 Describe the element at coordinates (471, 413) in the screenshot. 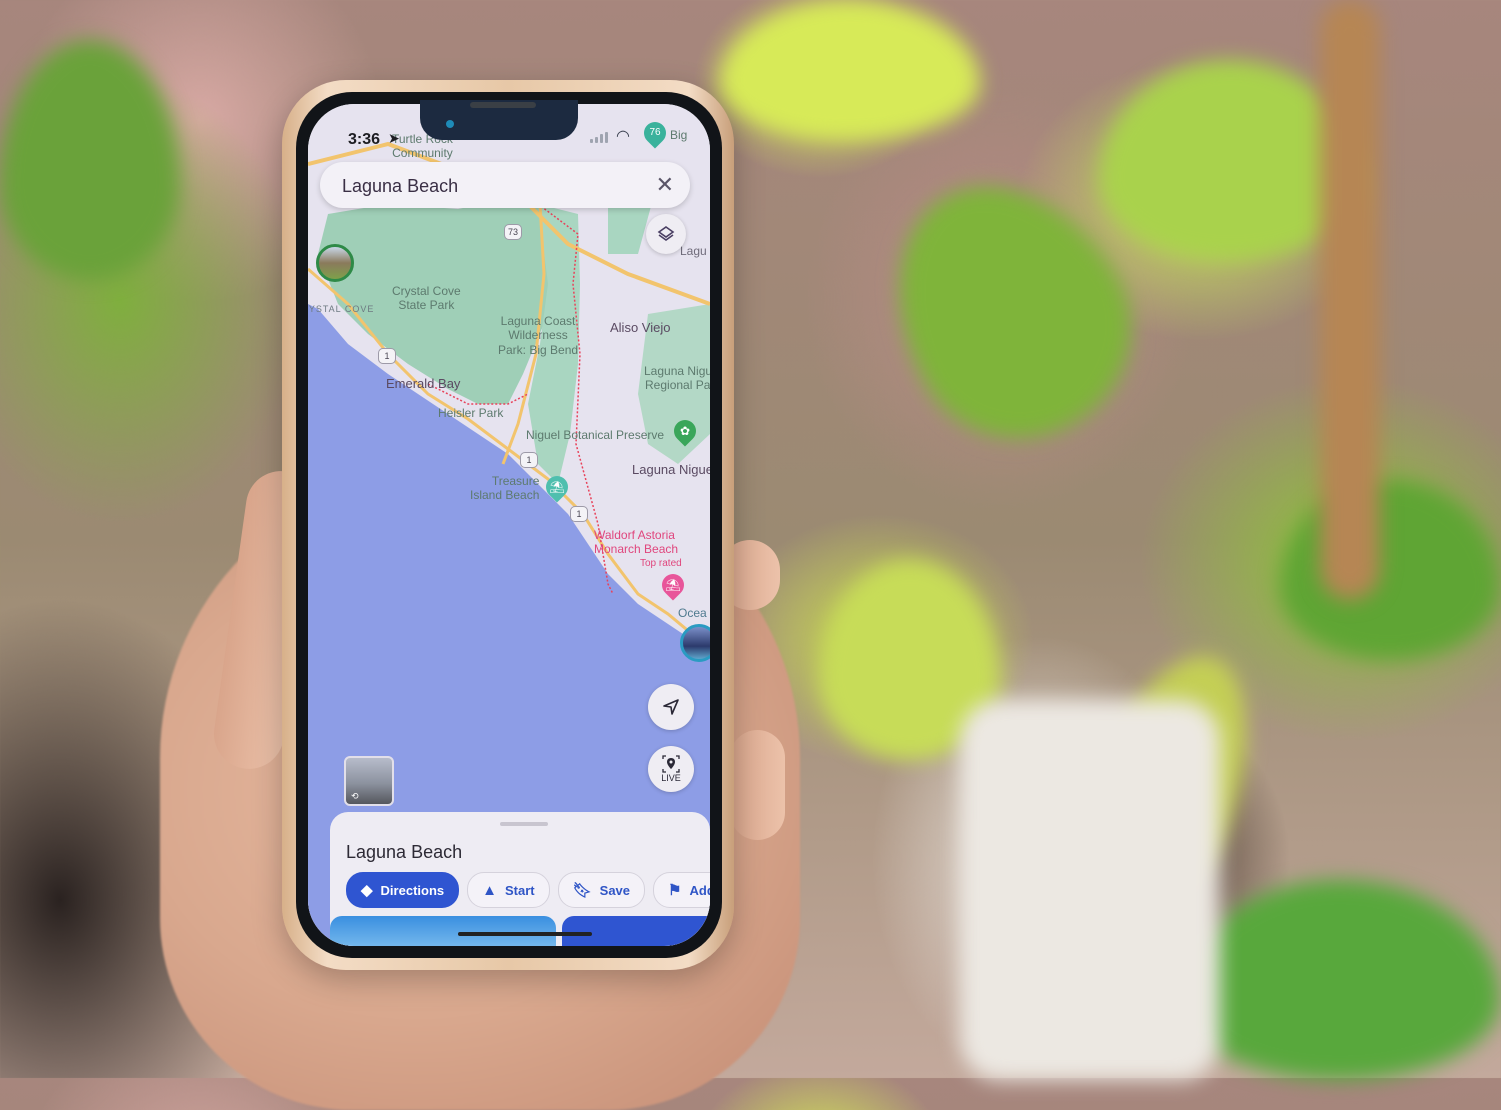

I see `map-label-heisler-park: Heisler Park` at that location.